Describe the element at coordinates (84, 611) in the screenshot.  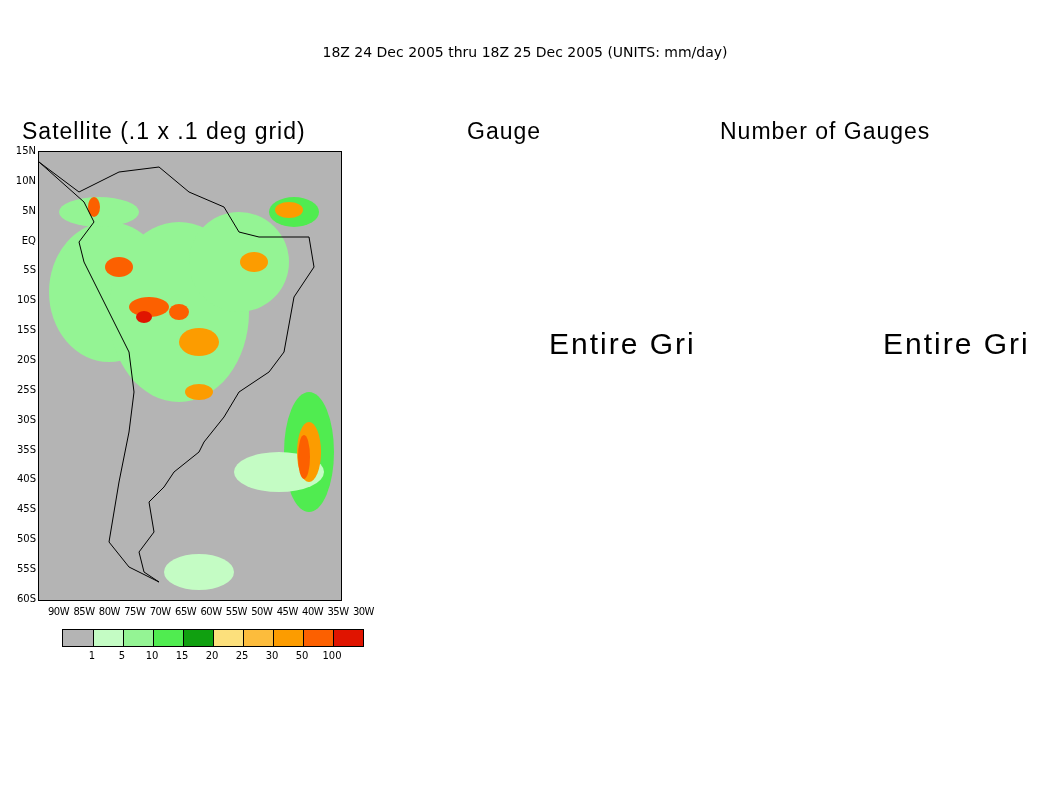
I see `longitude-label: 85W` at that location.